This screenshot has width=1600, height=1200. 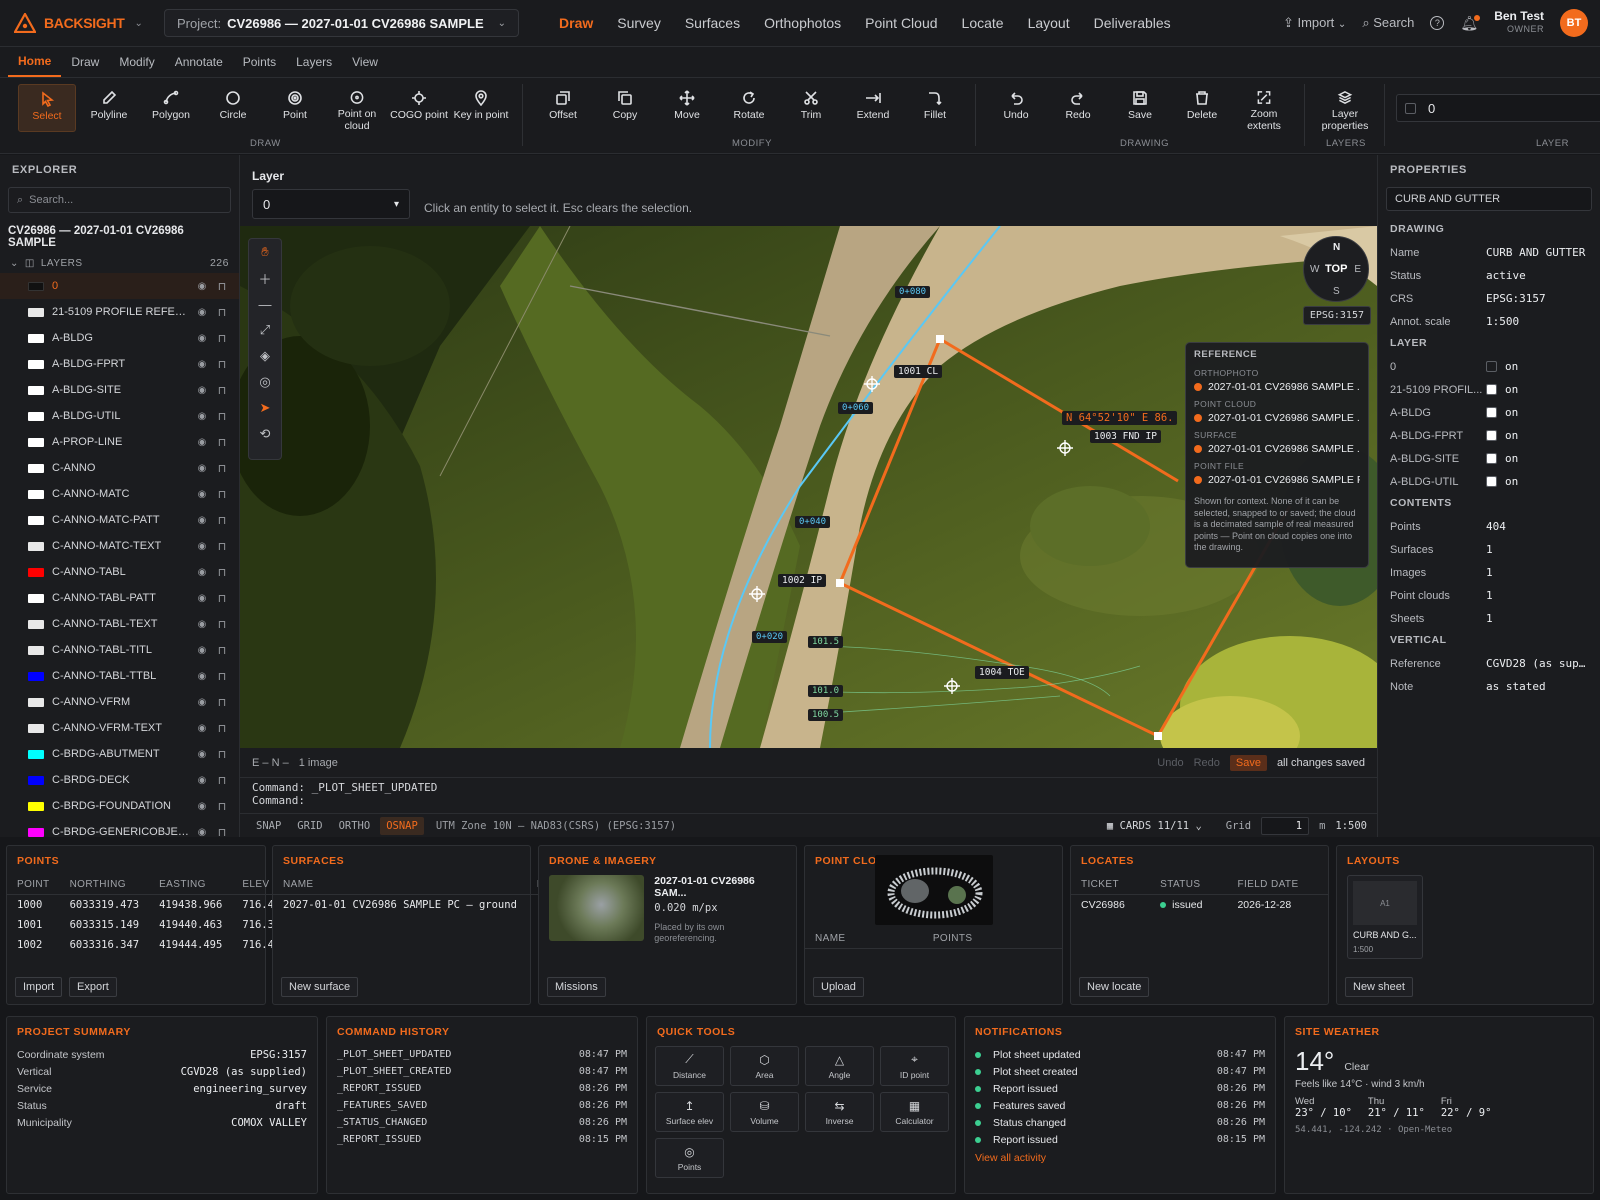 I want to click on extend-button: Extend, so click(x=873, y=108).